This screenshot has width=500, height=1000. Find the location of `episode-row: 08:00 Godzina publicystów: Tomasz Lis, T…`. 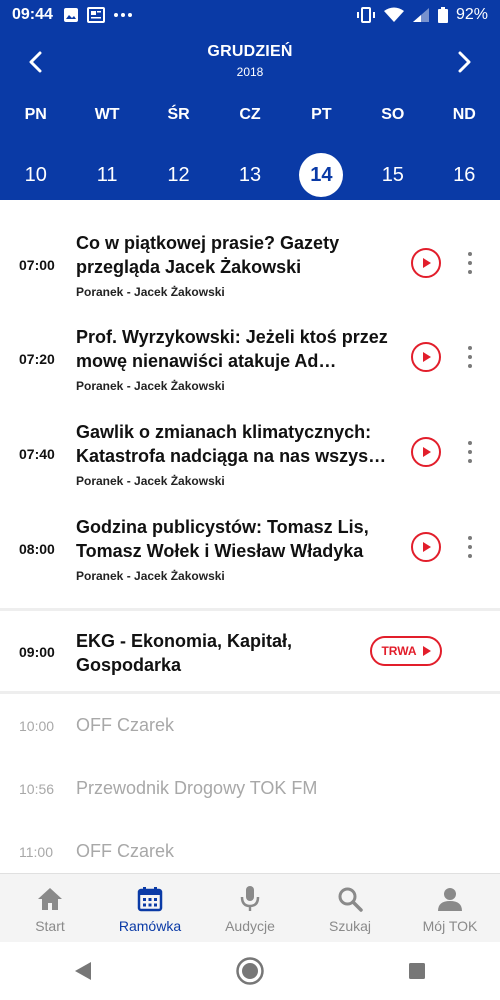

episode-row: 08:00 Godzina publicystów: Tomasz Lis, T… is located at coordinates (250, 556).